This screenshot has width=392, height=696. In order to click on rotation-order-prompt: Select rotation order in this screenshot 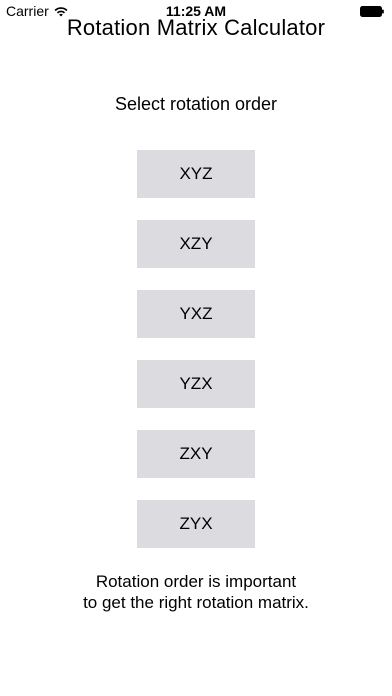, I will do `click(196, 104)`.